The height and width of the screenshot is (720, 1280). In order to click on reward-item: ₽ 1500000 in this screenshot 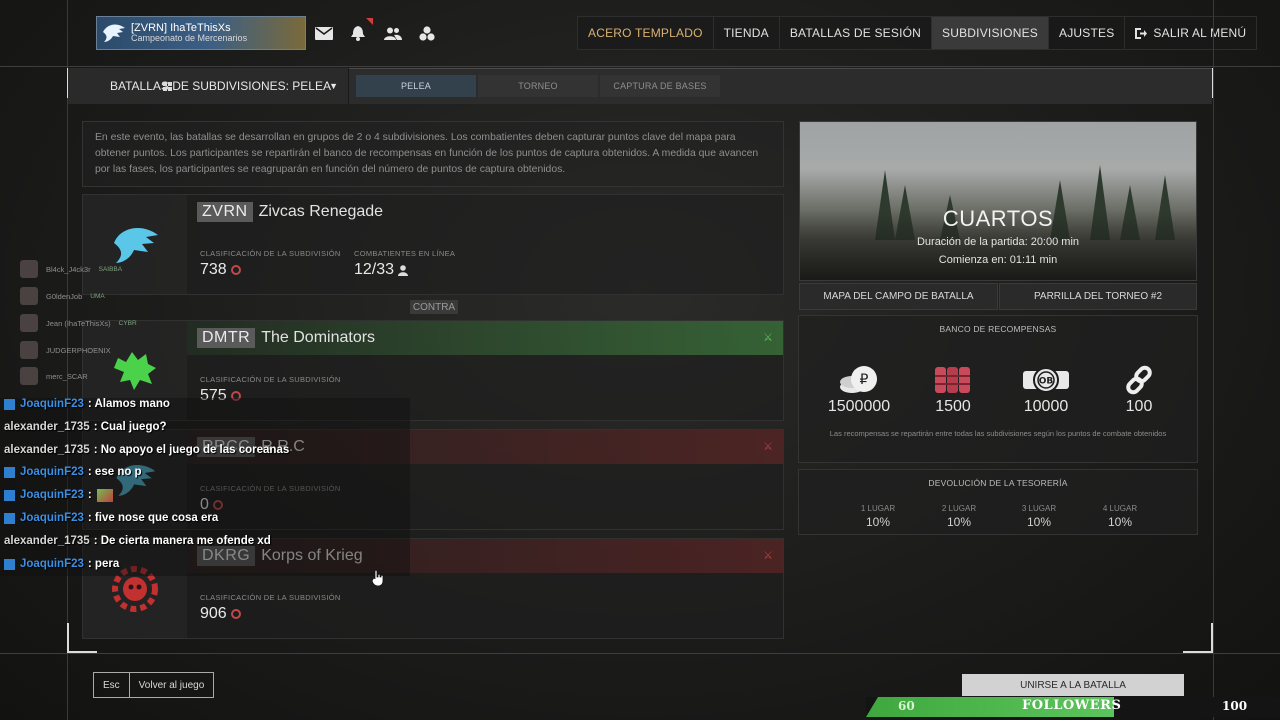, I will do `click(859, 390)`.